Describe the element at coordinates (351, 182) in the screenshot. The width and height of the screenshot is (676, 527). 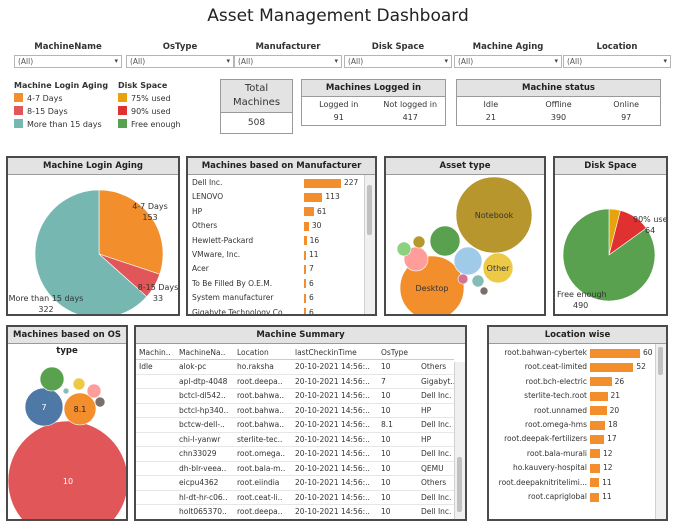
I see `bar-value-label: 227` at that location.